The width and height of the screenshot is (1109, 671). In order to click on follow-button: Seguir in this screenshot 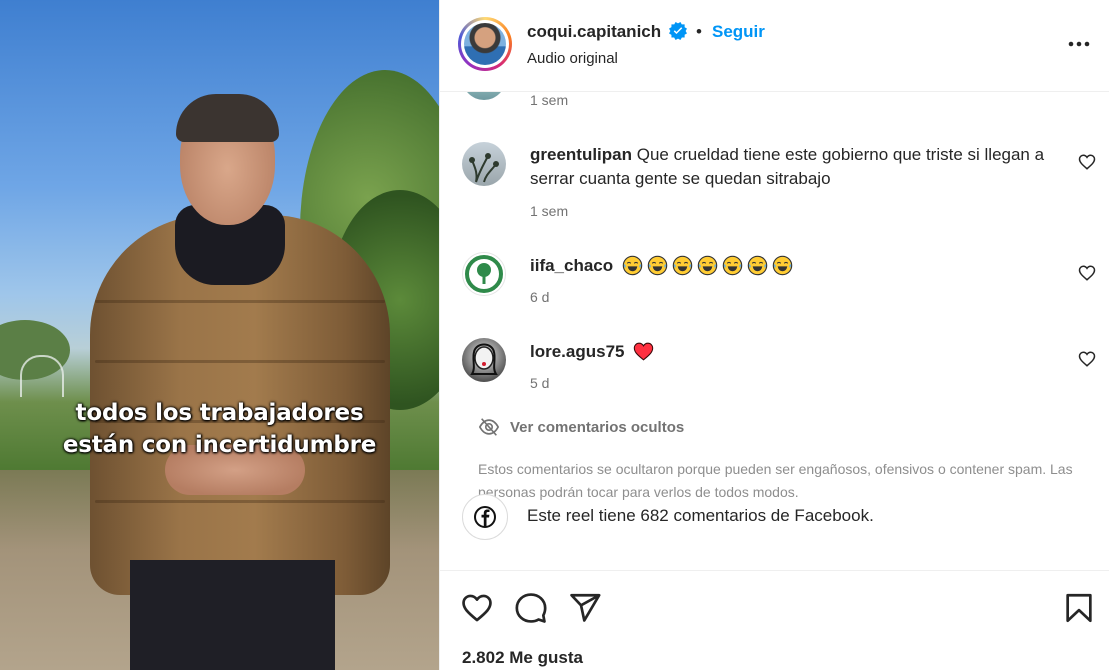, I will do `click(738, 32)`.